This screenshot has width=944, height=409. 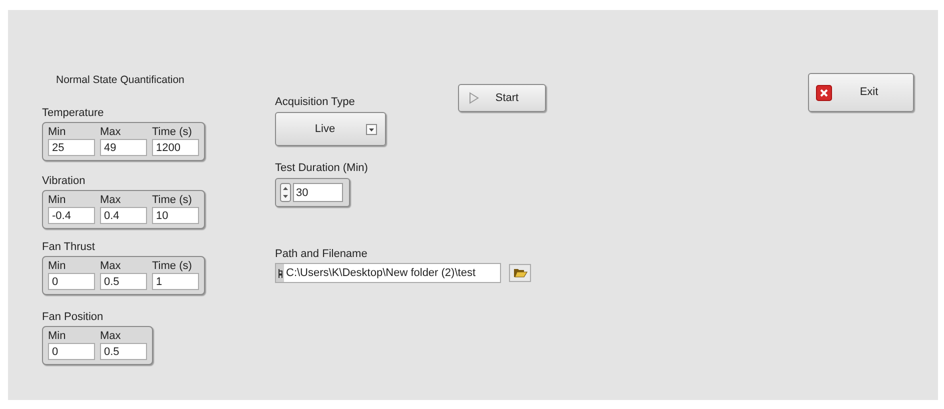 I want to click on cluster-label: Fan Thrust, so click(x=69, y=247).